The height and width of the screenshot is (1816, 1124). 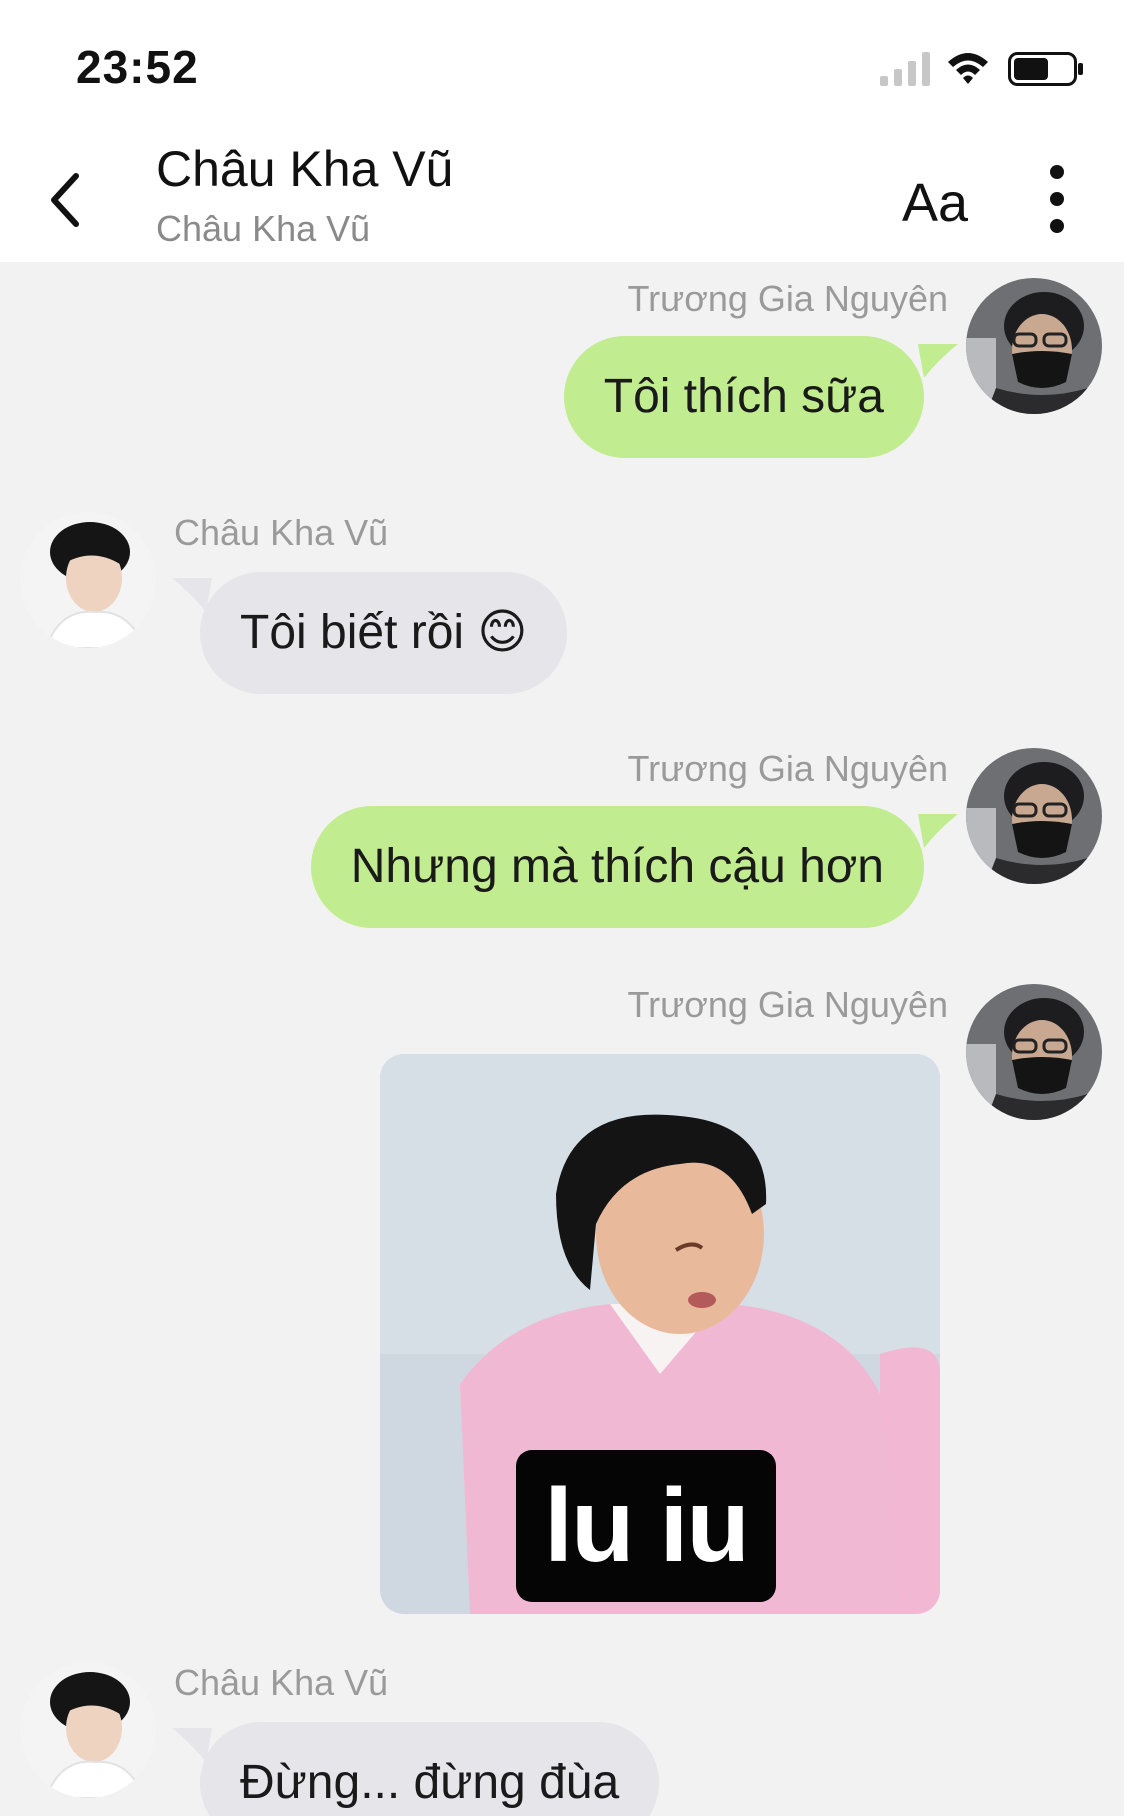 I want to click on vertical-ellipsis-icon, so click(x=1057, y=199).